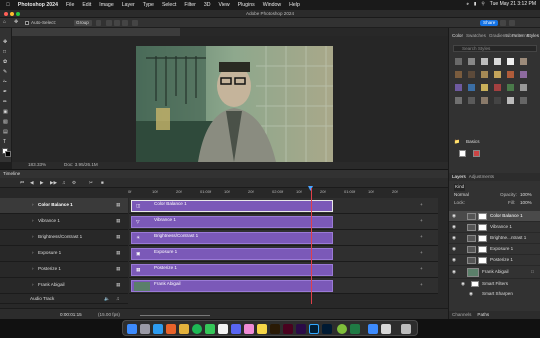 The image size is (540, 338). What do you see at coordinates (288, 329) in the screenshot?
I see `indesign-icon` at bounding box center [288, 329].